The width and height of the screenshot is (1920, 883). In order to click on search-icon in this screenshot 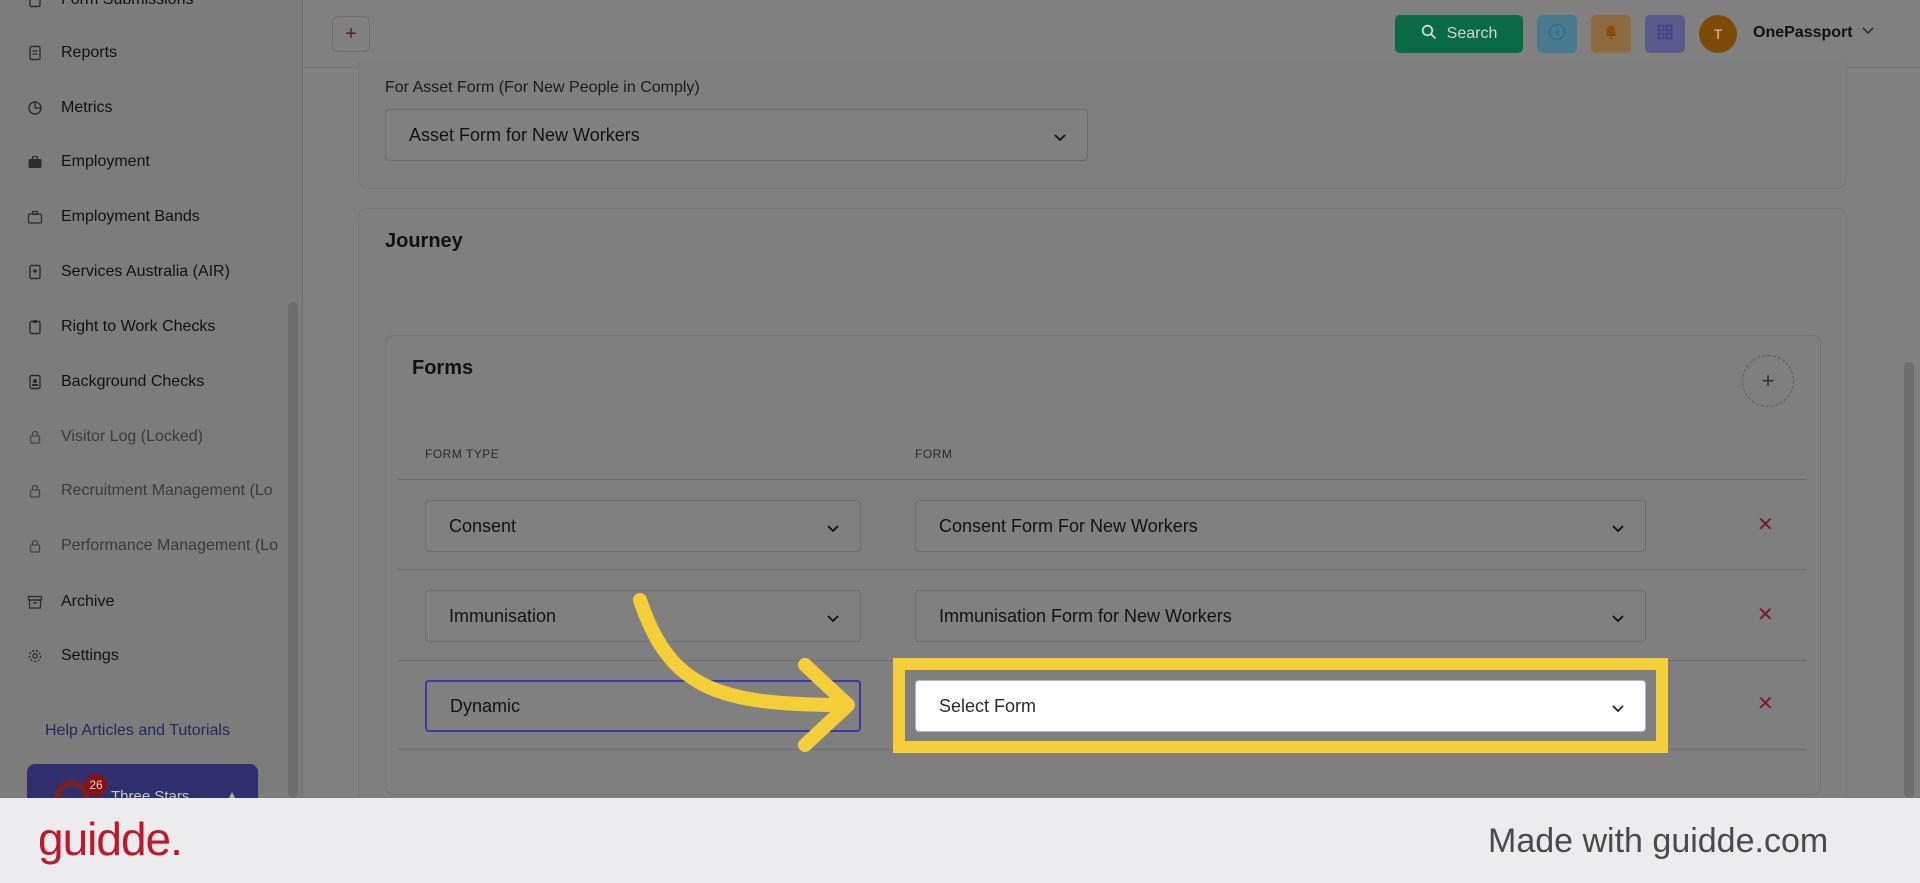, I will do `click(1429, 34)`.